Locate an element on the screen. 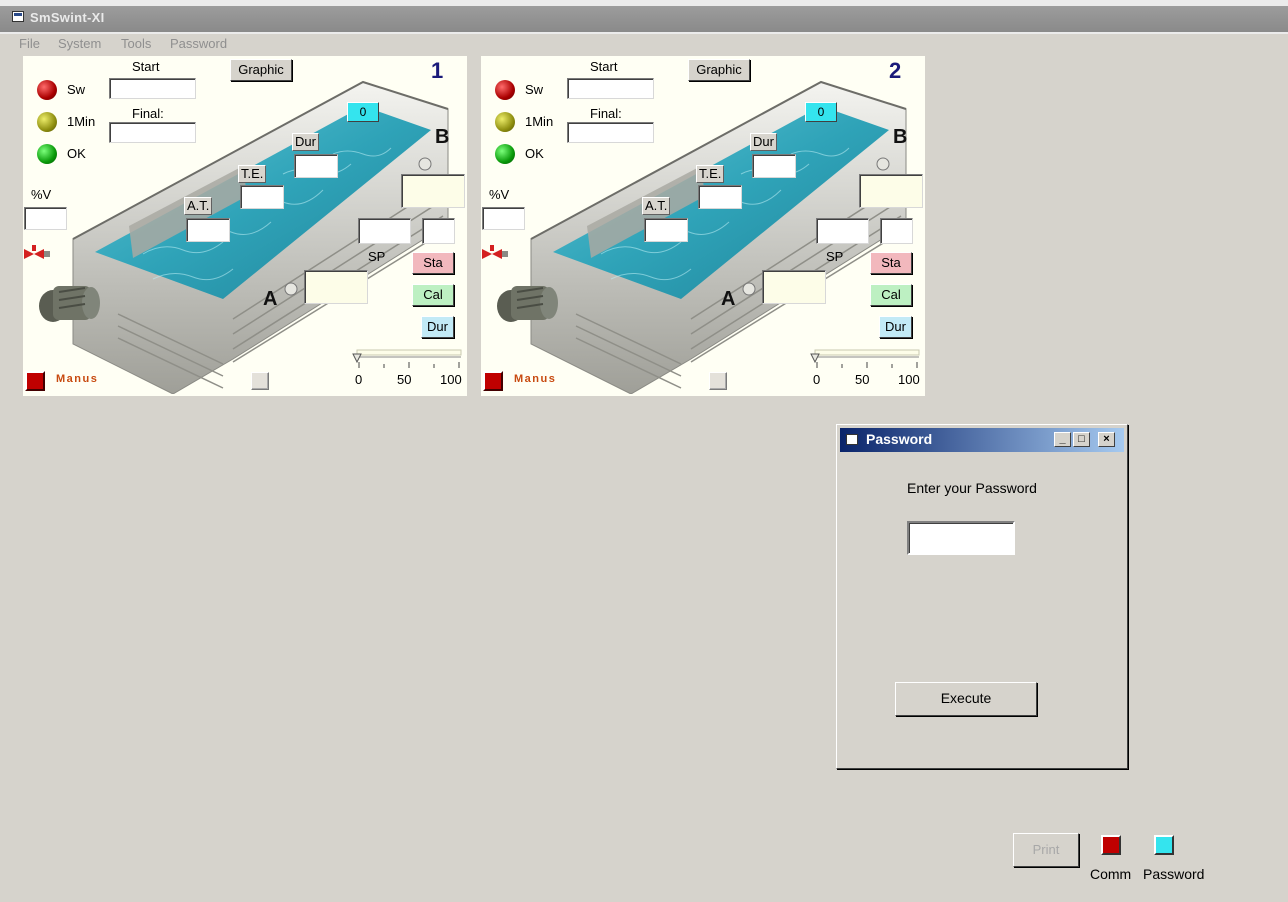  menu-system: System is located at coordinates (79, 43).